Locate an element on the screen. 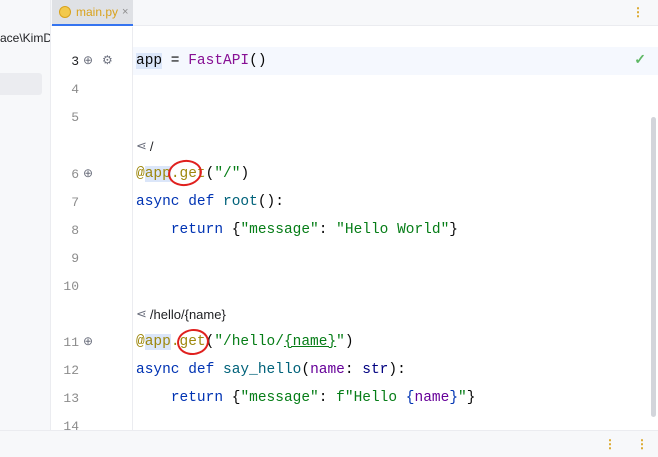  project-path: ace\KimDc is located at coordinates (25, 38).